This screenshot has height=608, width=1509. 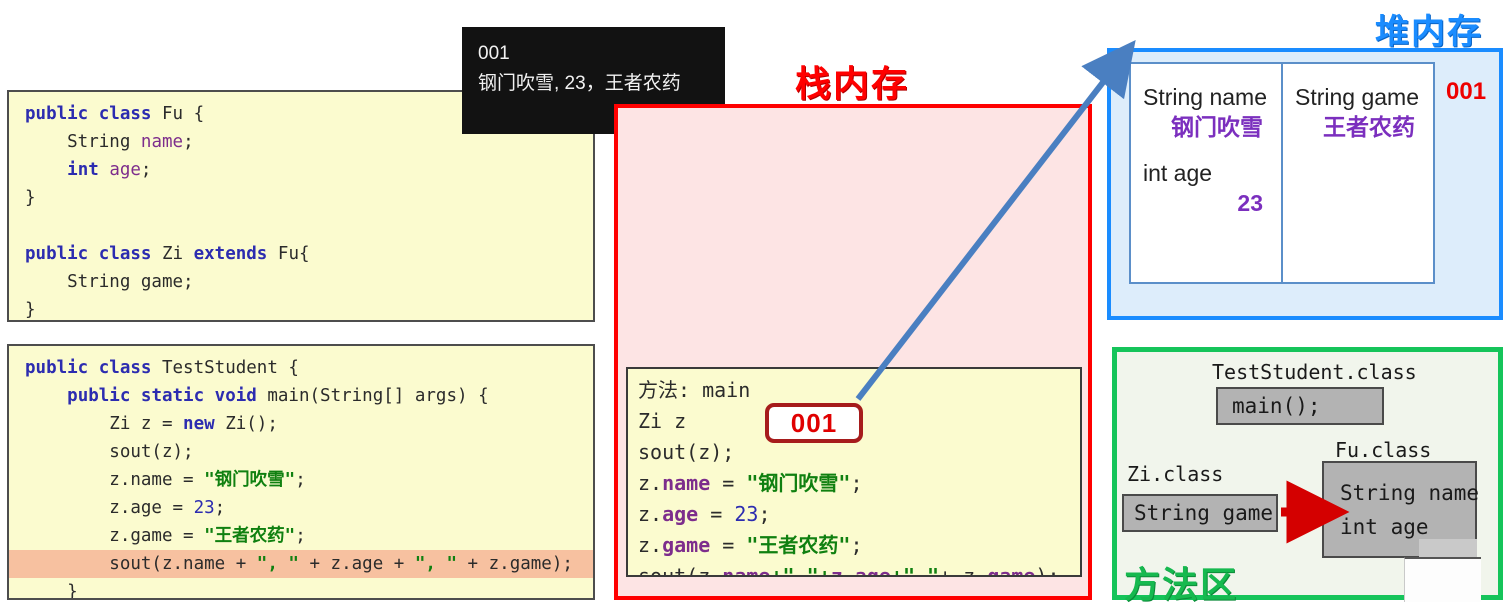 I want to click on code-line: z.age = 23;, so click(x=125, y=508).